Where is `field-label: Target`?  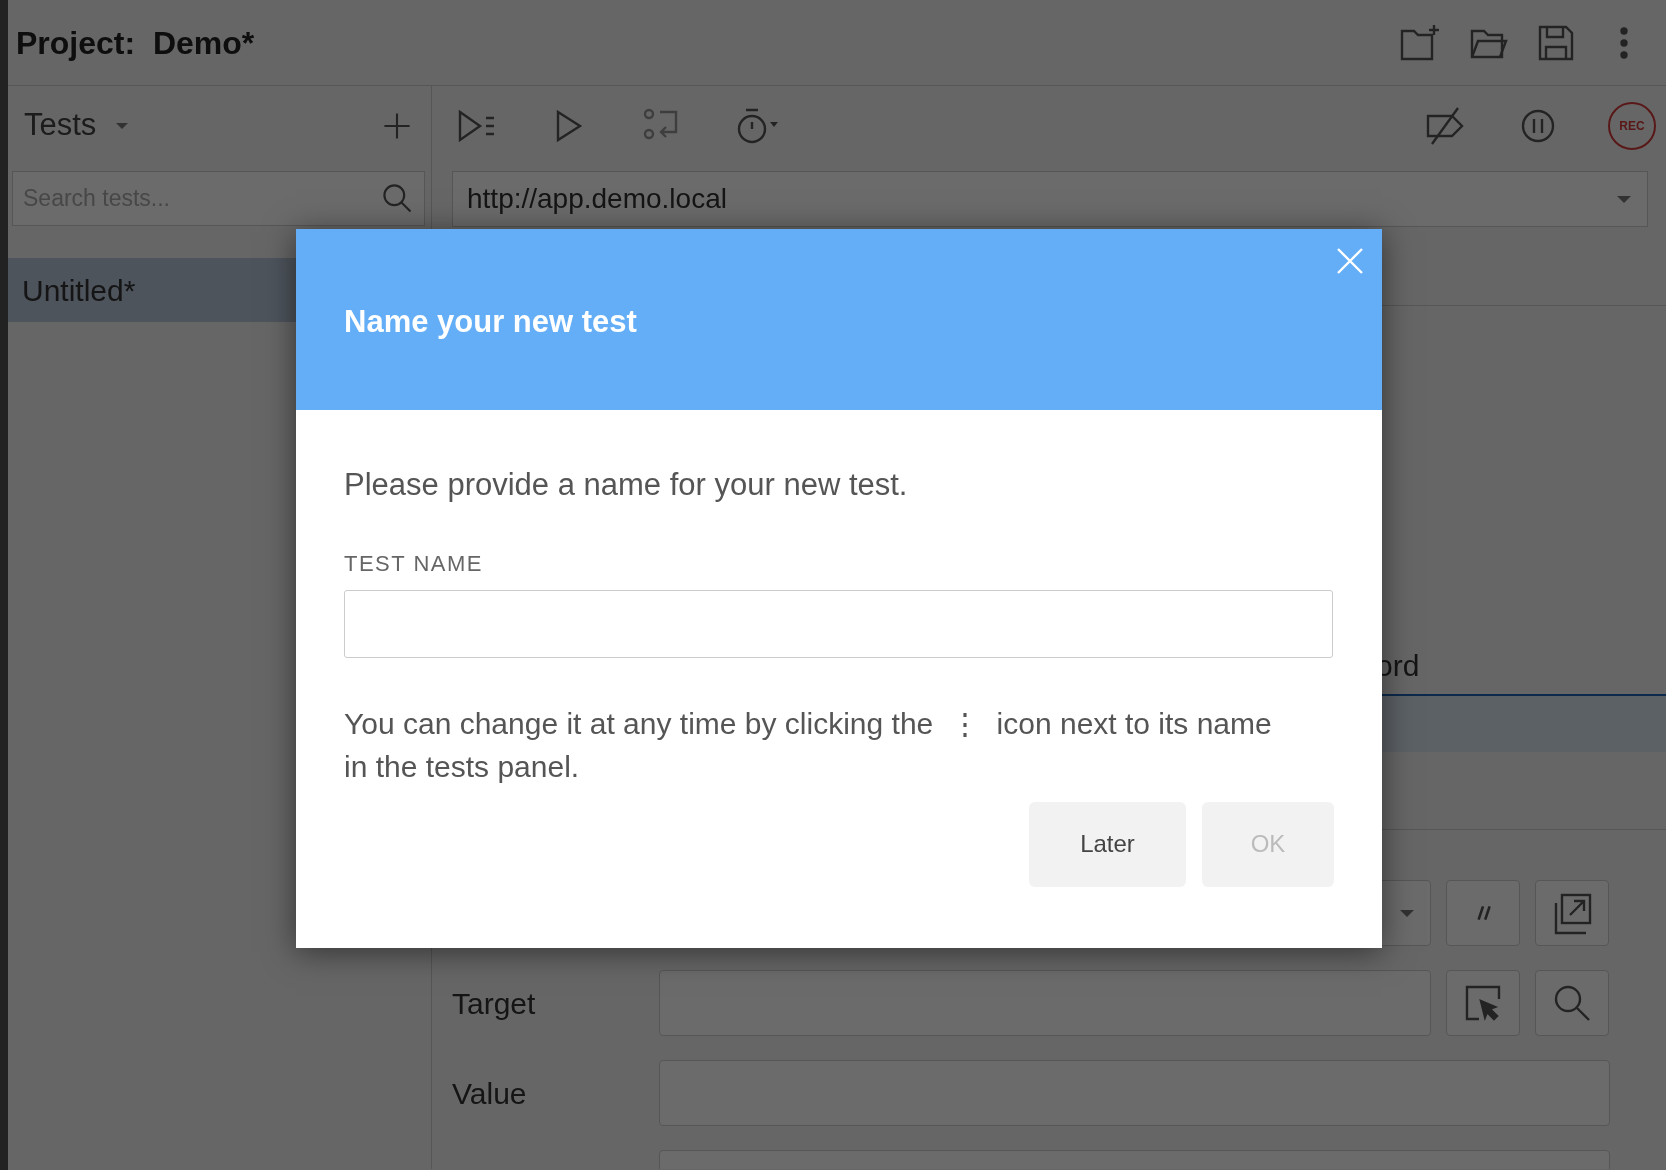 field-label: Target is located at coordinates (494, 1003).